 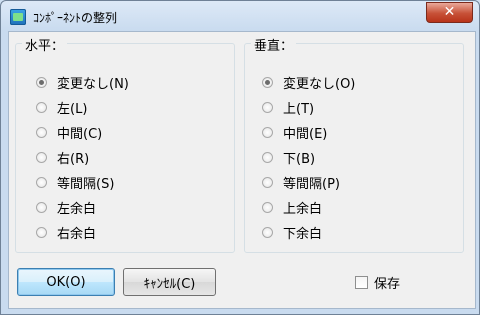 What do you see at coordinates (305, 134) in the screenshot?
I see `radio-label: 中間(E)` at bounding box center [305, 134].